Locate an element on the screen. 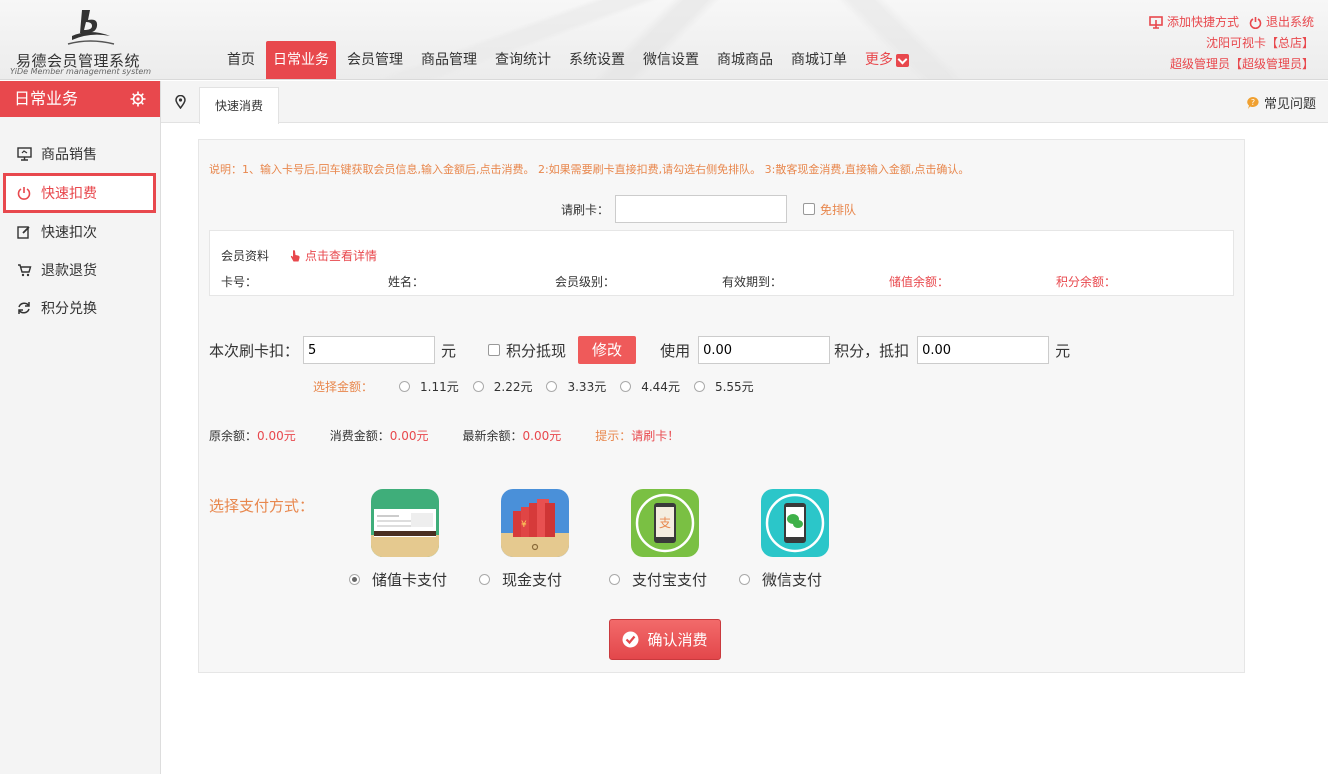 The image size is (1328, 774). confirm-consume-button: 确认消费 is located at coordinates (665, 639).